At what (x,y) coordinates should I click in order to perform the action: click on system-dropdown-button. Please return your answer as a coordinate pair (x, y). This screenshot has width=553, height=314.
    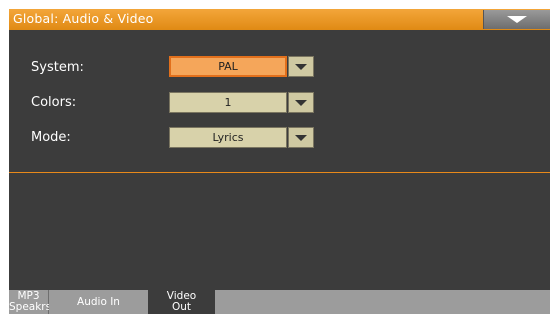
    Looking at the image, I should click on (301, 66).